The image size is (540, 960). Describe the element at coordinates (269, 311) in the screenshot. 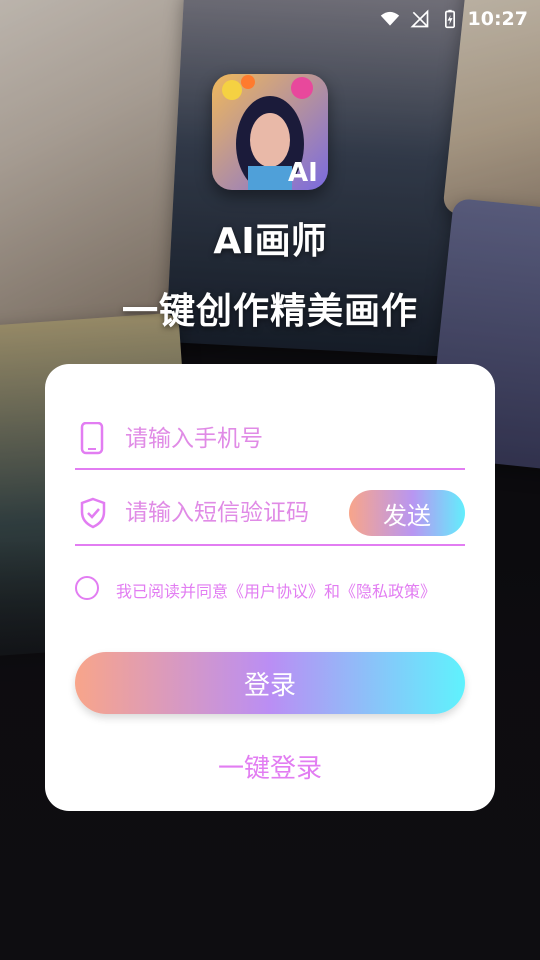

I see `app-slogan: 一键创作精美画作` at that location.